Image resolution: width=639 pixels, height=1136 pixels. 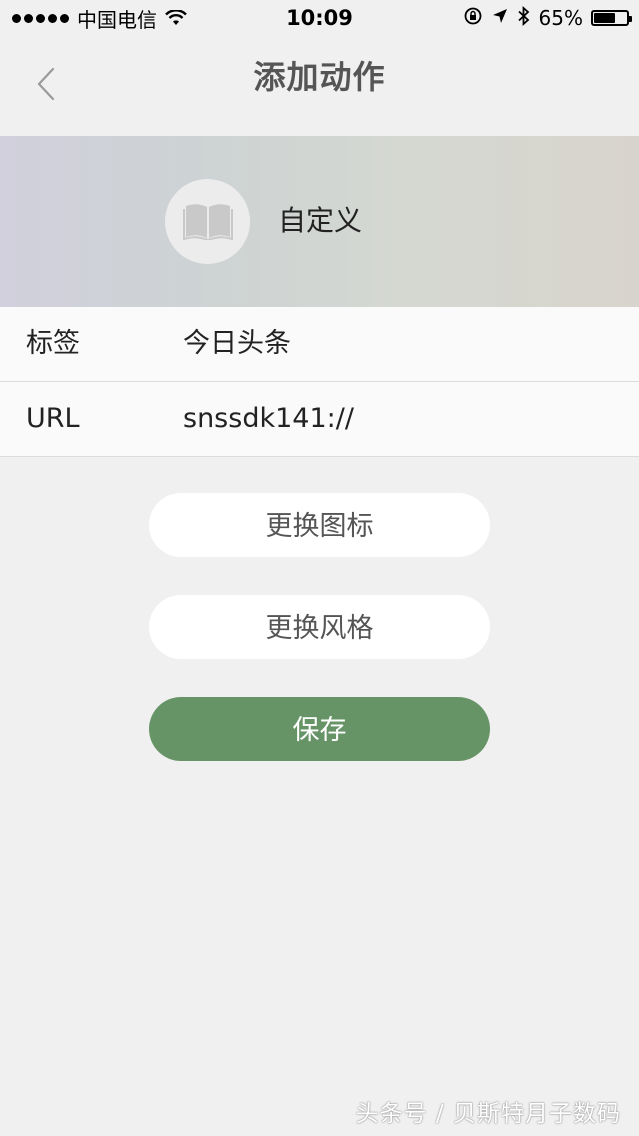 What do you see at coordinates (53, 343) in the screenshot?
I see `tag-field-label: 标签` at bounding box center [53, 343].